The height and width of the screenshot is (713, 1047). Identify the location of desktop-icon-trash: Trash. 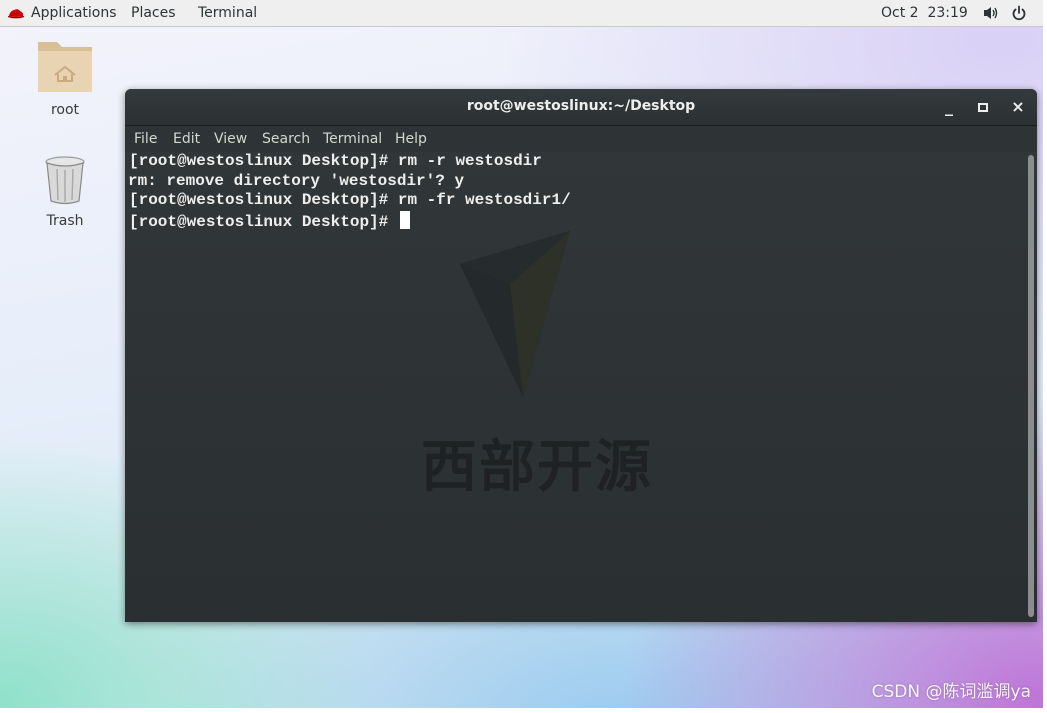
(65, 192).